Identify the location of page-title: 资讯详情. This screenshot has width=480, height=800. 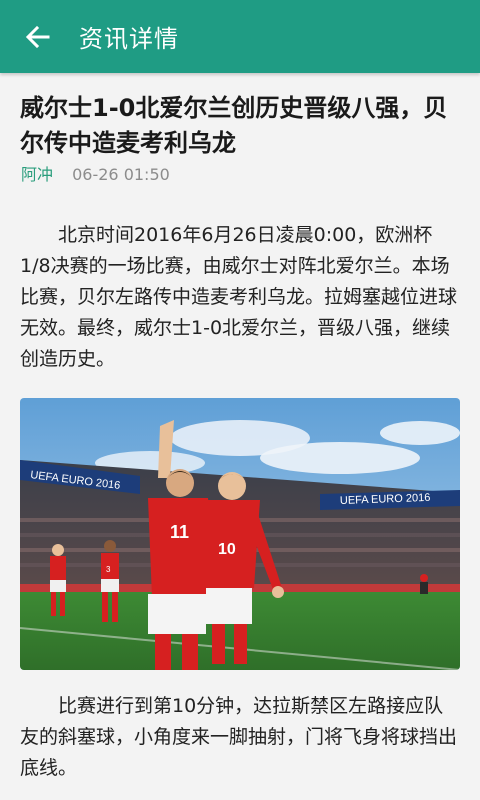
(129, 39).